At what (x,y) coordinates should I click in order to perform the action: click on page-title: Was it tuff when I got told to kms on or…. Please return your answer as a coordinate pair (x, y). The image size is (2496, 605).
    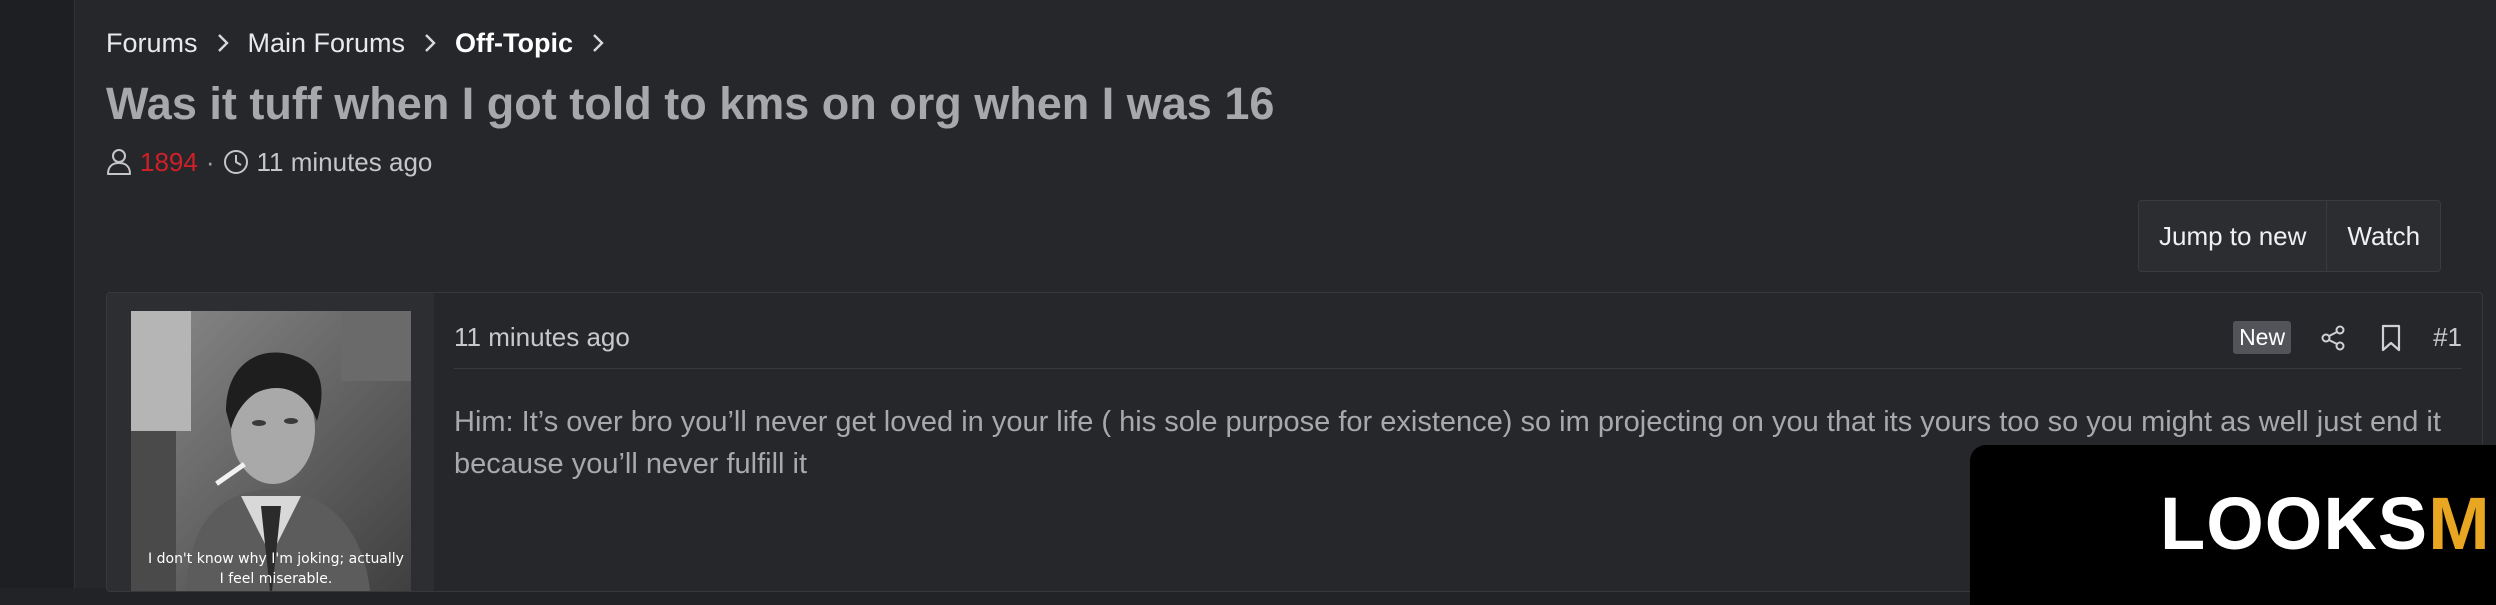
    Looking at the image, I should click on (690, 103).